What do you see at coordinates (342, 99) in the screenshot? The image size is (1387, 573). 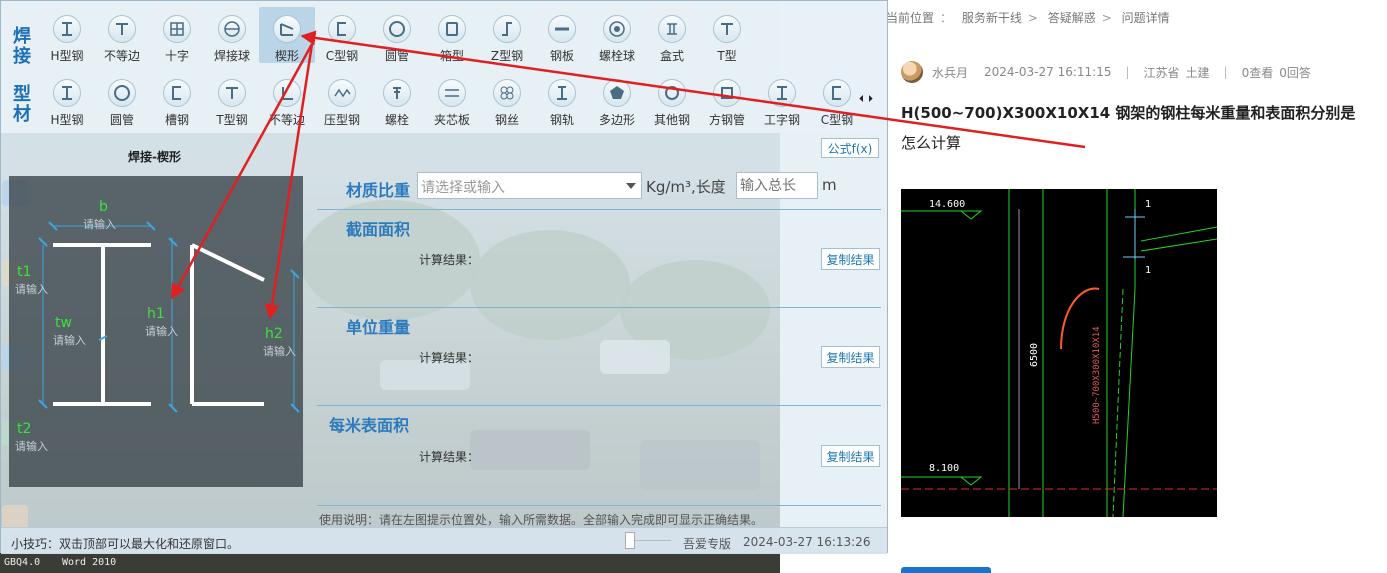 I see `profile-tool-deck: 压型钢` at bounding box center [342, 99].